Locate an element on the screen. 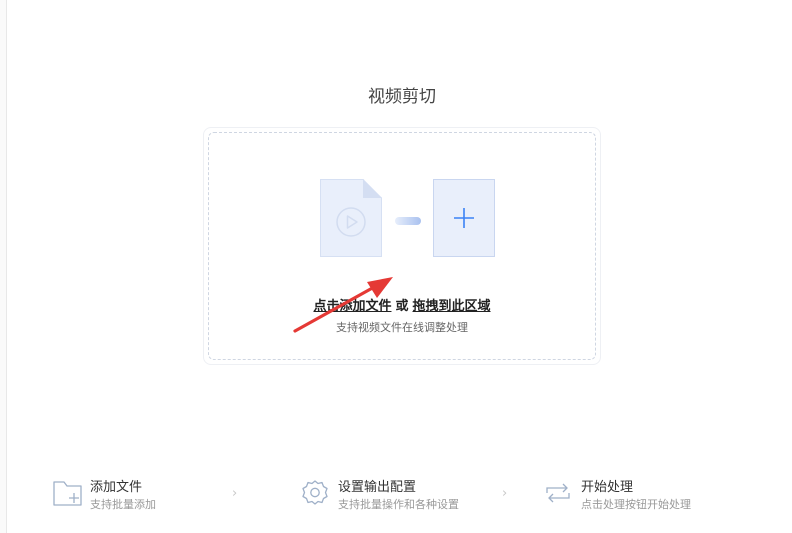 This screenshot has width=792, height=533. play-icon is located at coordinates (351, 222).